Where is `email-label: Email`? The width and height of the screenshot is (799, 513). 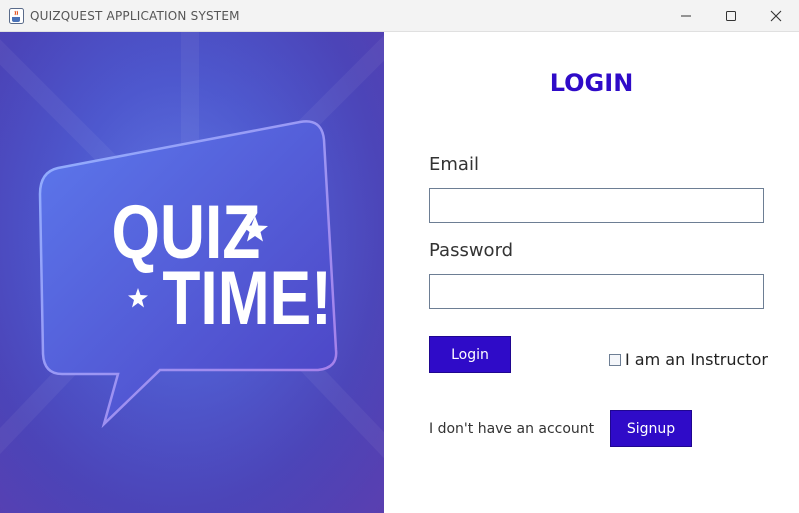
email-label: Email is located at coordinates (454, 164).